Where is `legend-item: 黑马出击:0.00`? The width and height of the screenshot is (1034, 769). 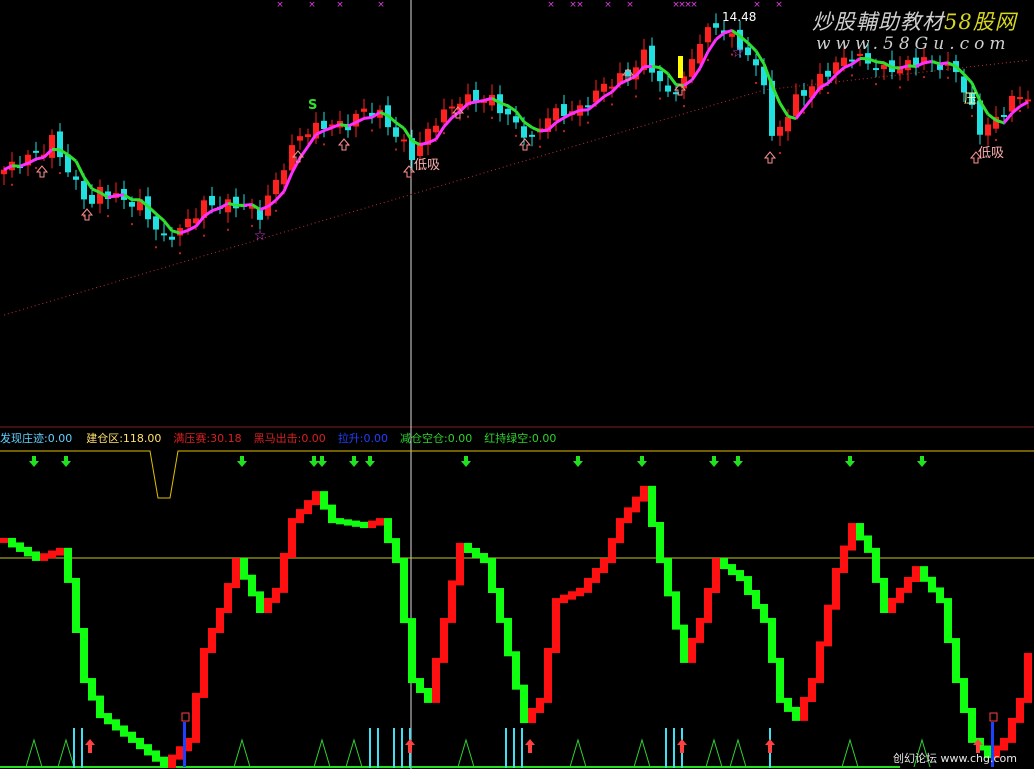
legend-item: 黑马出击:0.00 is located at coordinates (289, 438).